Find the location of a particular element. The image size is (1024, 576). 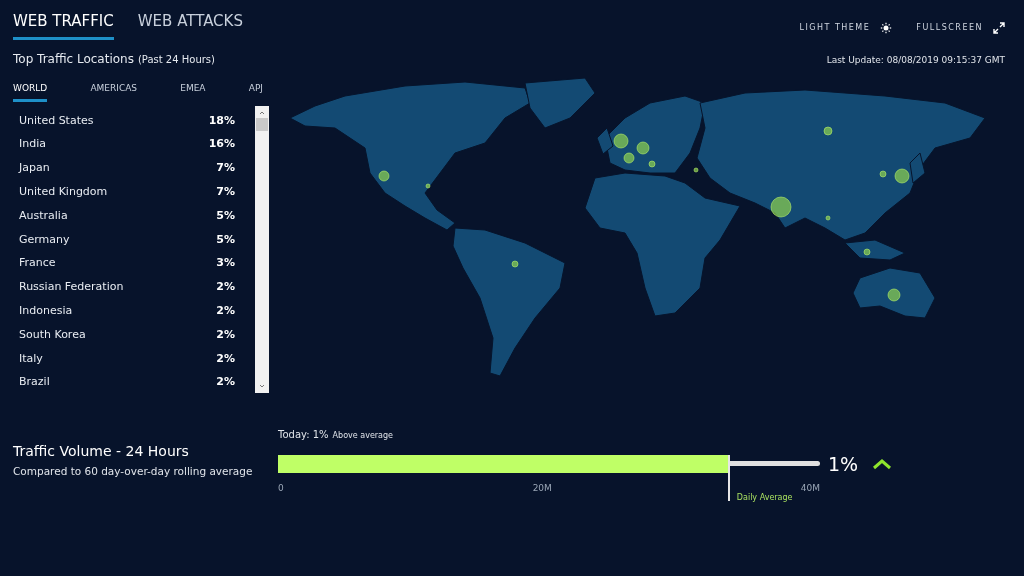

today-label: Today: 1% is located at coordinates (303, 434).